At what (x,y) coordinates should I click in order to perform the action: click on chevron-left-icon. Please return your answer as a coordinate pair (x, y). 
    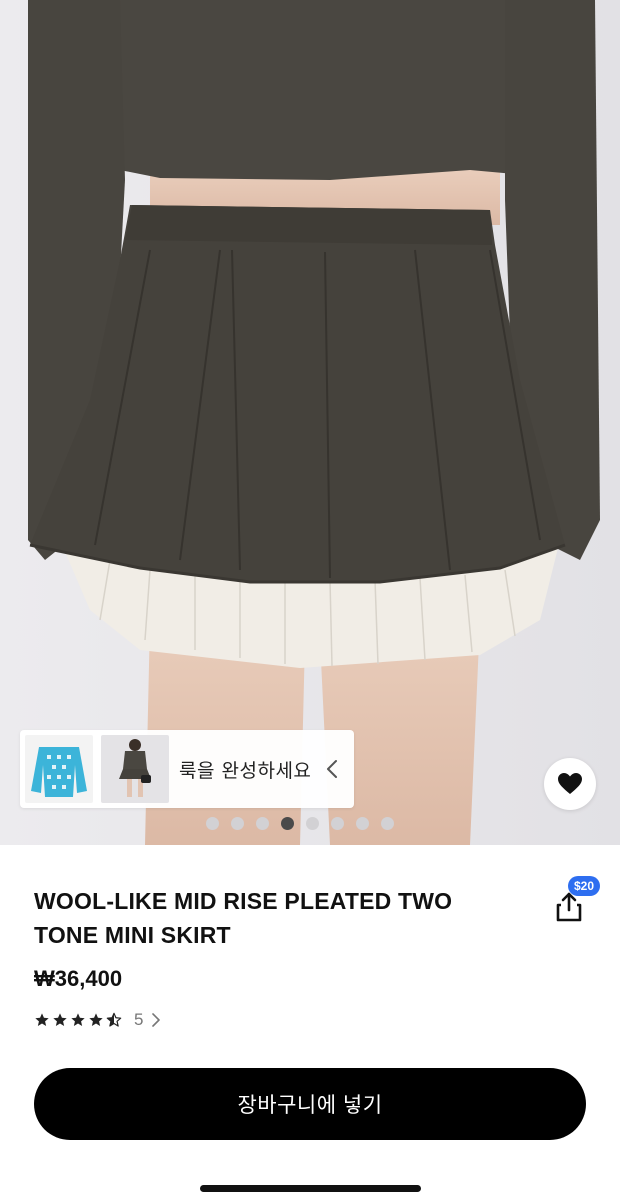
    Looking at the image, I should click on (332, 769).